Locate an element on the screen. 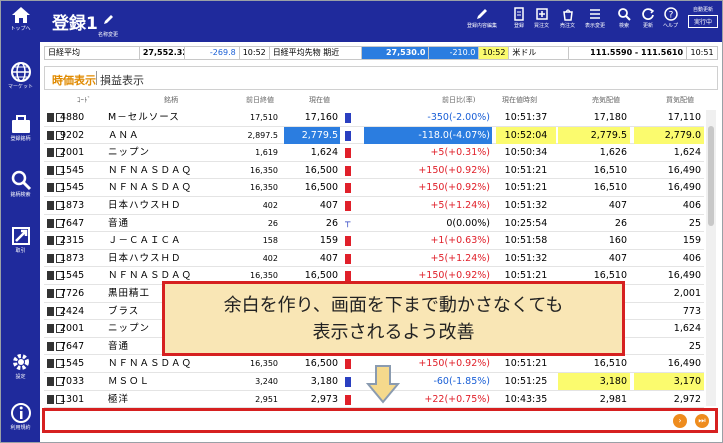 This screenshot has width=723, height=443. sidebar-item-market: マーケット is located at coordinates (20, 75).